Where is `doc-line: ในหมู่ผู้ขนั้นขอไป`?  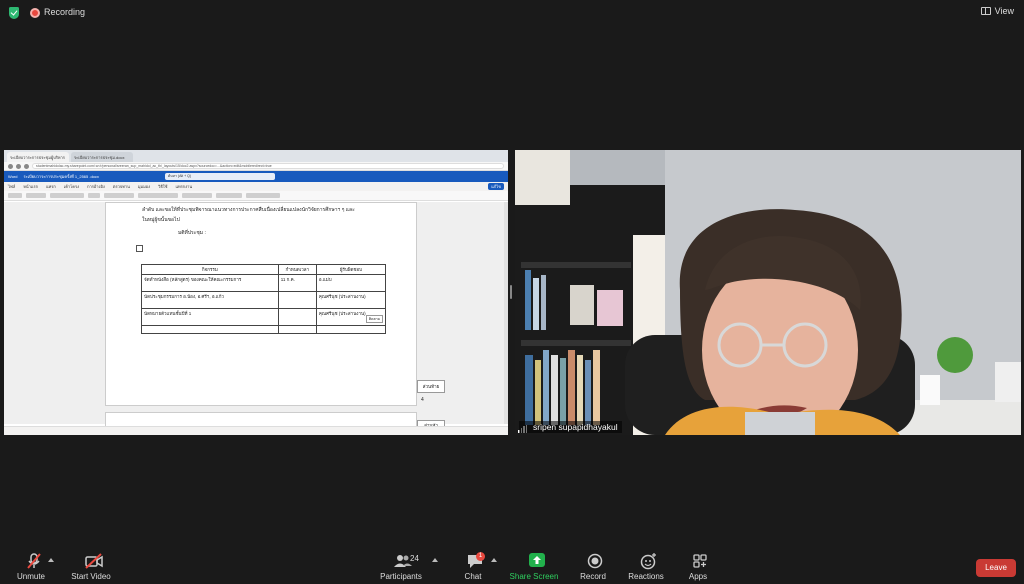 doc-line: ในหมู่ผู้ขนั้นขอไป is located at coordinates (161, 220).